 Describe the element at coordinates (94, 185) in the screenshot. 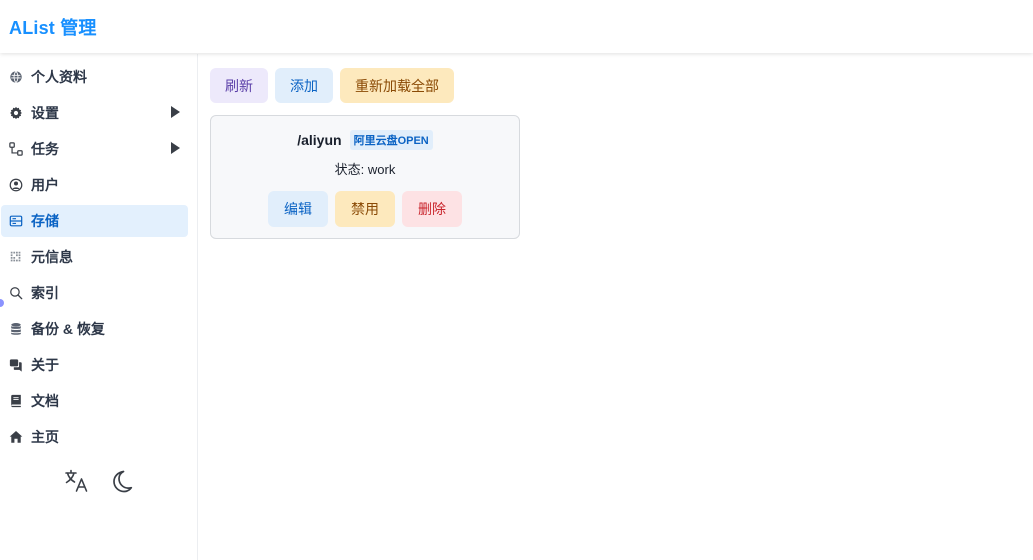

I see `sidebar-item-users: 用户` at that location.